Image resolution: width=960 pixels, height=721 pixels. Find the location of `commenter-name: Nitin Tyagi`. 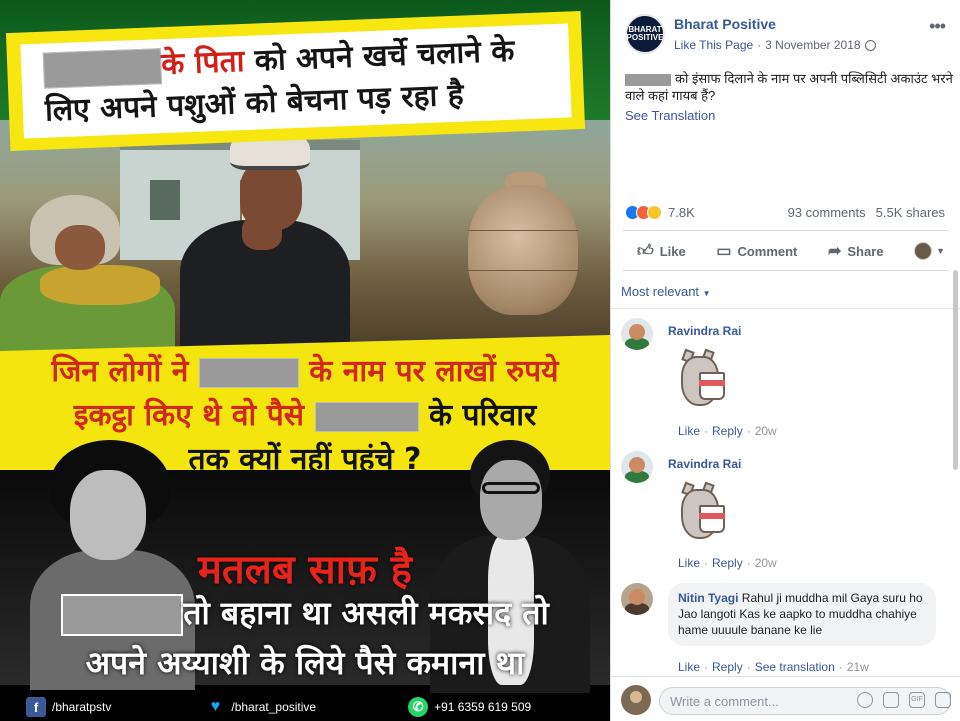

commenter-name: Nitin Tyagi is located at coordinates (708, 598).